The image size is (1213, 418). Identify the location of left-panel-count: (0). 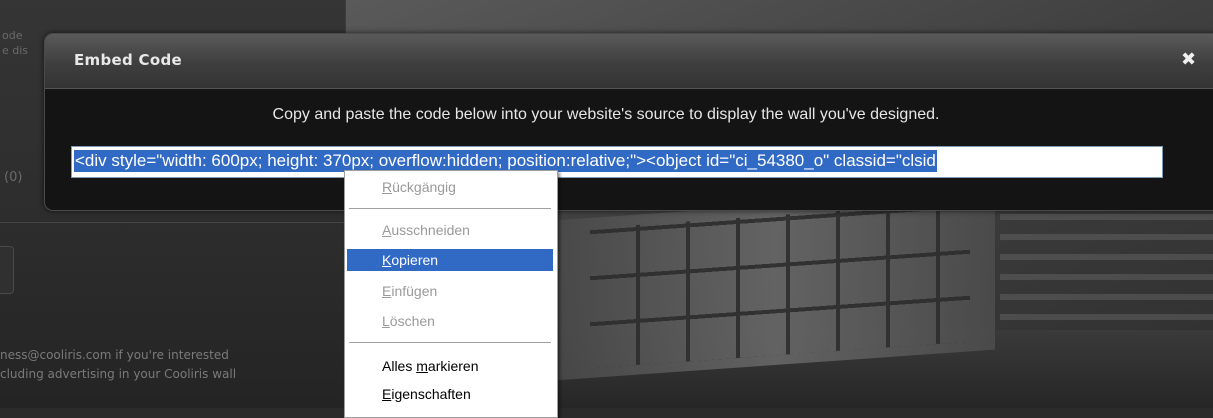
(13, 177).